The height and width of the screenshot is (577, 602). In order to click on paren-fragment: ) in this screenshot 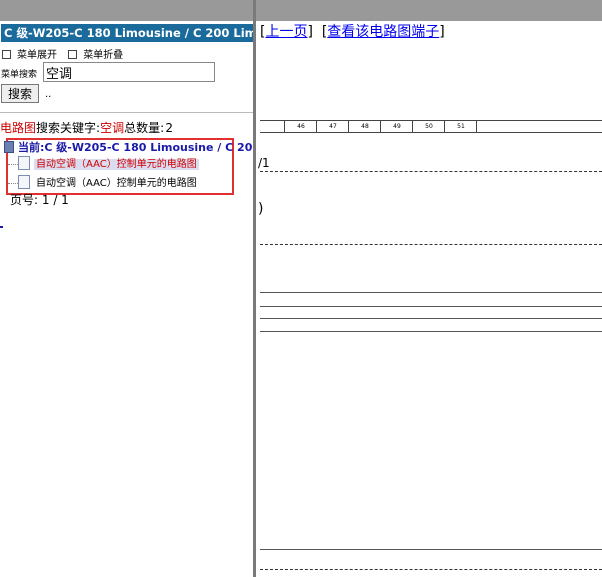, I will do `click(261, 209)`.